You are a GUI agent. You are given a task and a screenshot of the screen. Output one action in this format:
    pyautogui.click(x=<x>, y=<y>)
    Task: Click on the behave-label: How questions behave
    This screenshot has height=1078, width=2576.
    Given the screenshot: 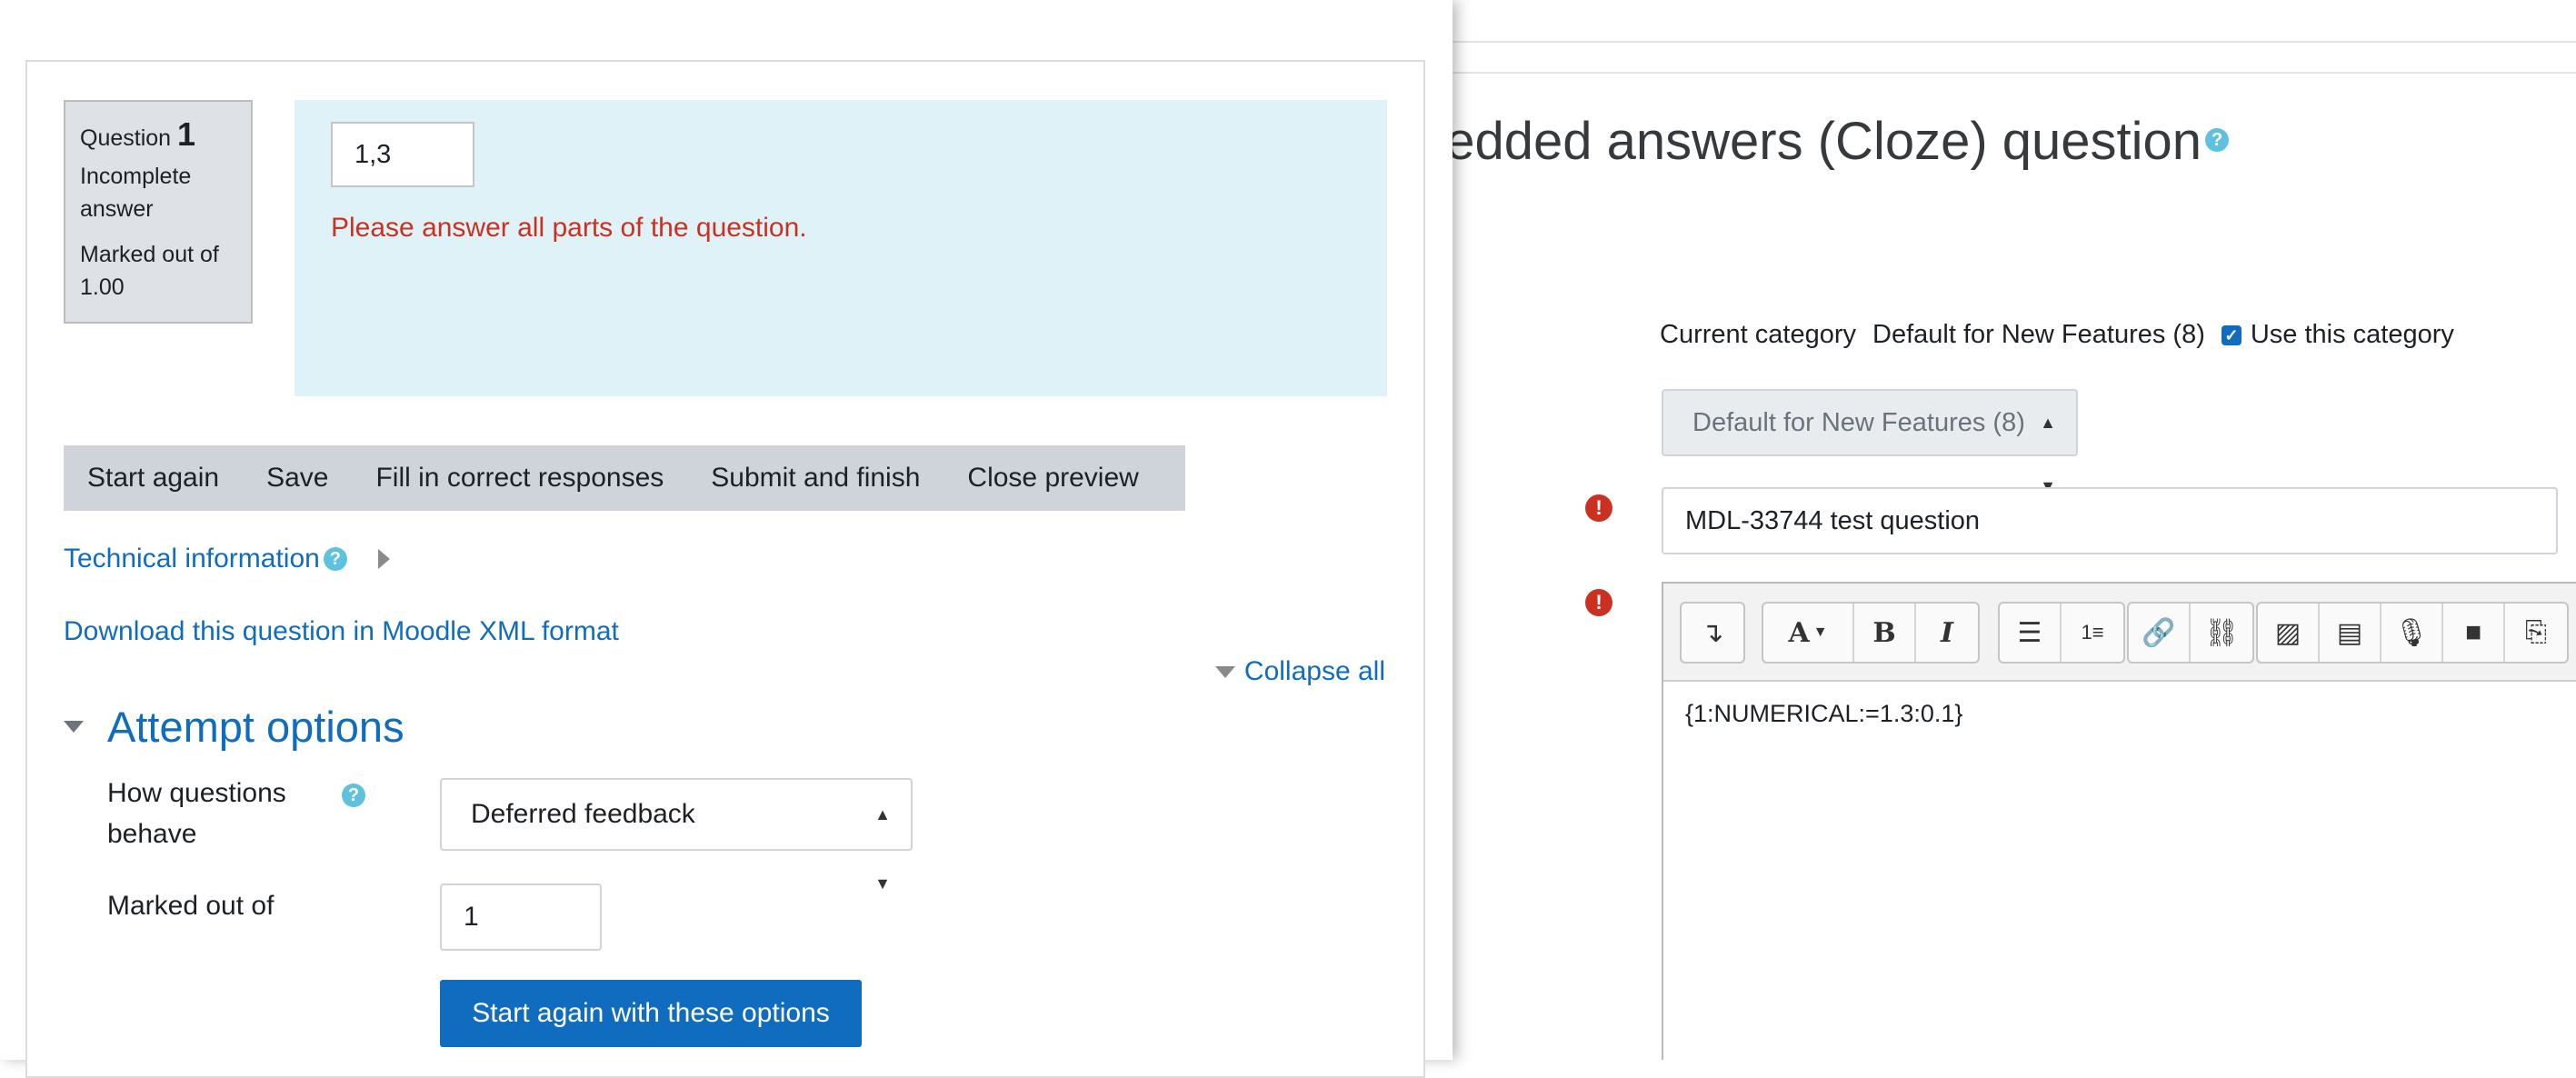 What is the action you would take?
    pyautogui.click(x=196, y=813)
    